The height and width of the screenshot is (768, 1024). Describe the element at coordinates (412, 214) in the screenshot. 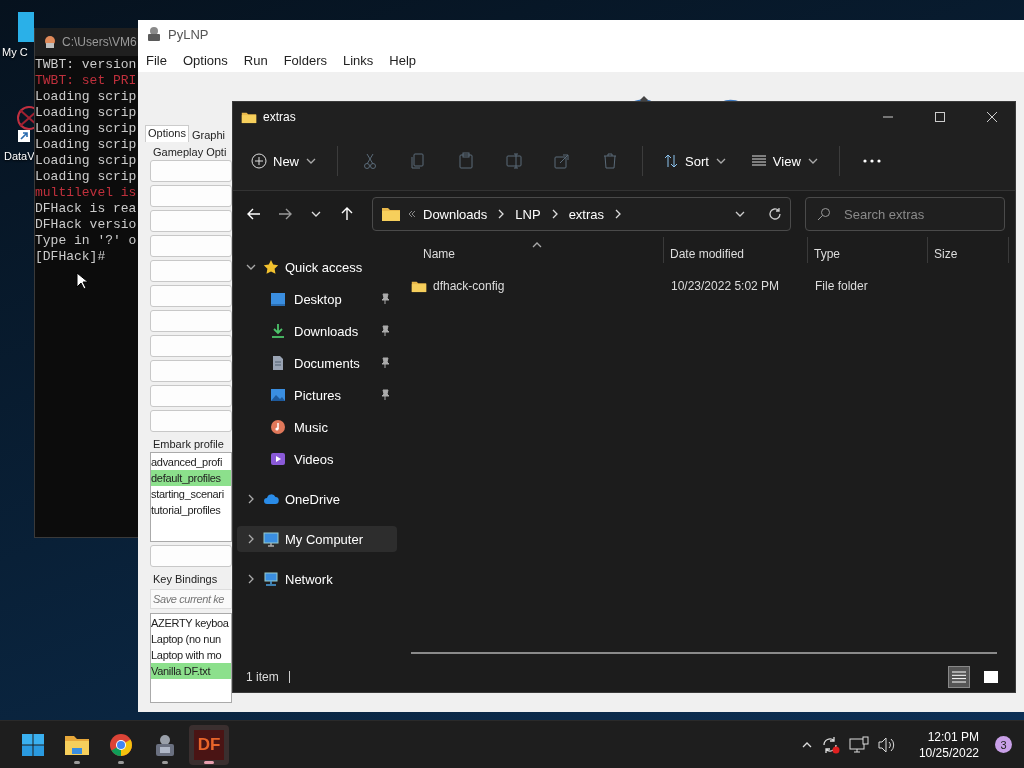

I see `overflow-icon` at that location.